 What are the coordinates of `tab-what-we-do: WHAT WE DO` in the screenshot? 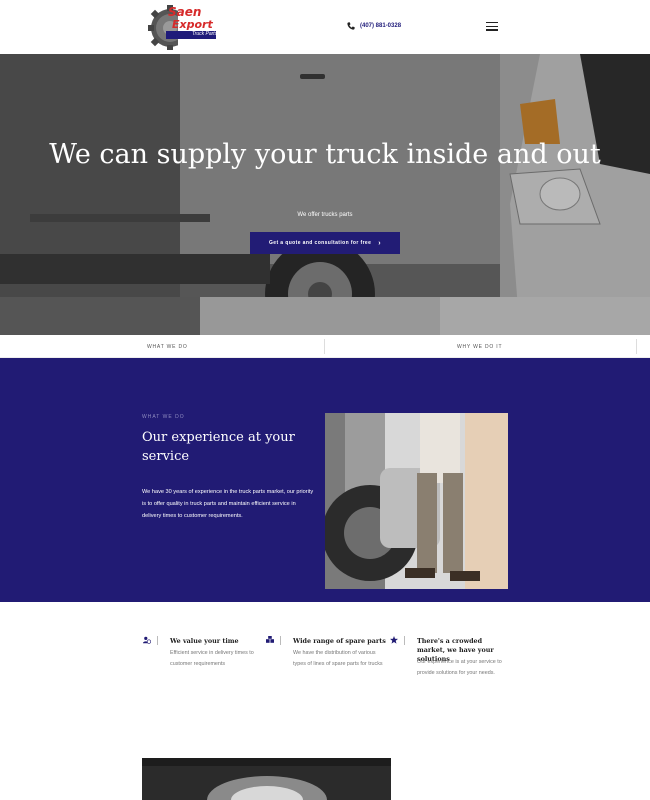 It's located at (167, 346).